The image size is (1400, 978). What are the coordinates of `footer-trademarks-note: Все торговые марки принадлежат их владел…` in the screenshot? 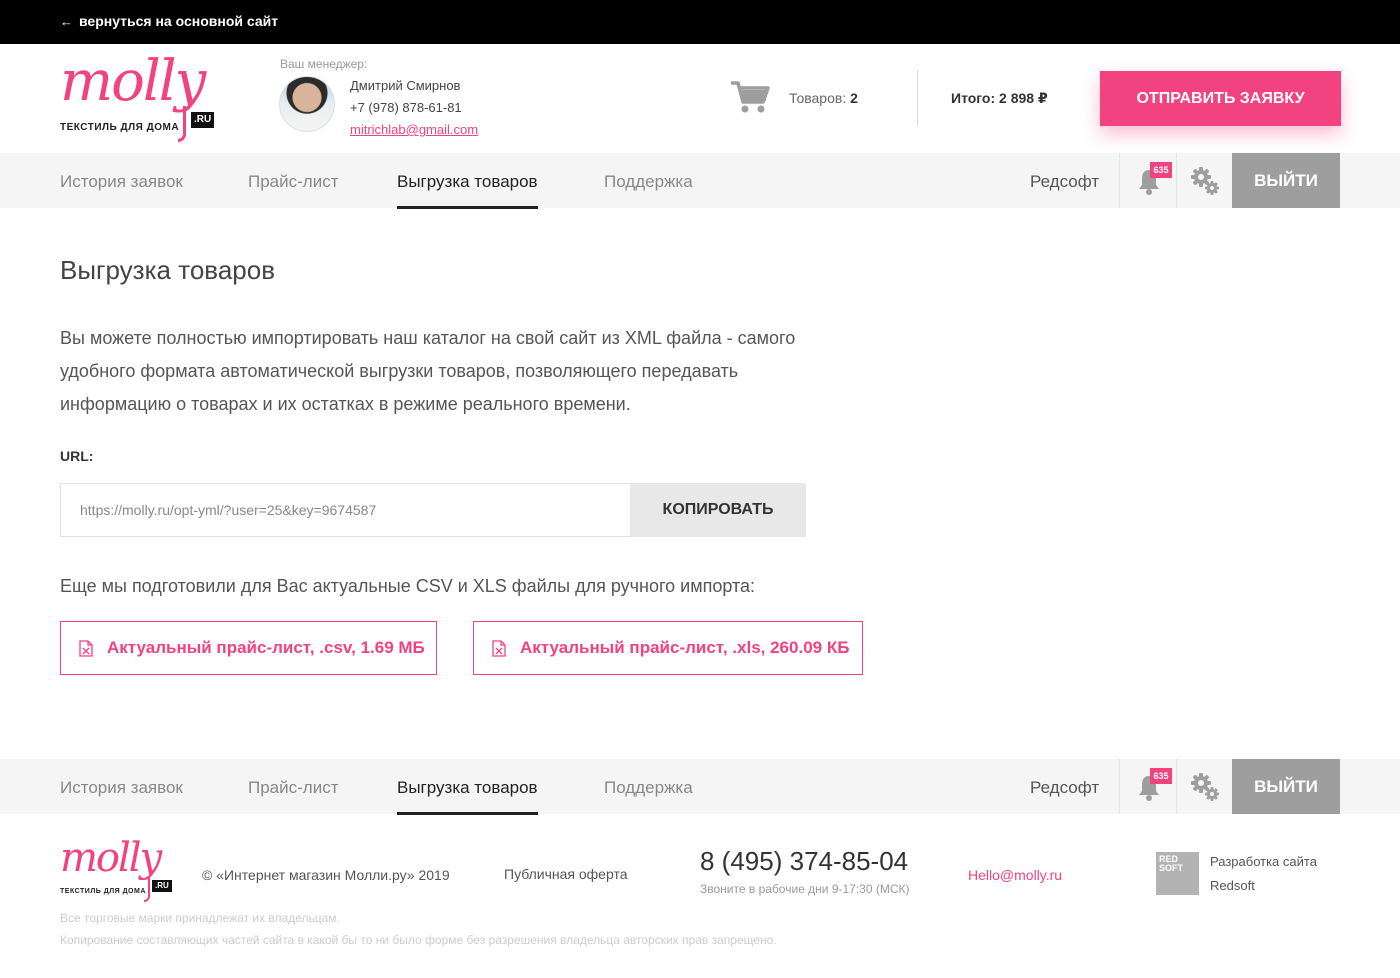 It's located at (200, 918).